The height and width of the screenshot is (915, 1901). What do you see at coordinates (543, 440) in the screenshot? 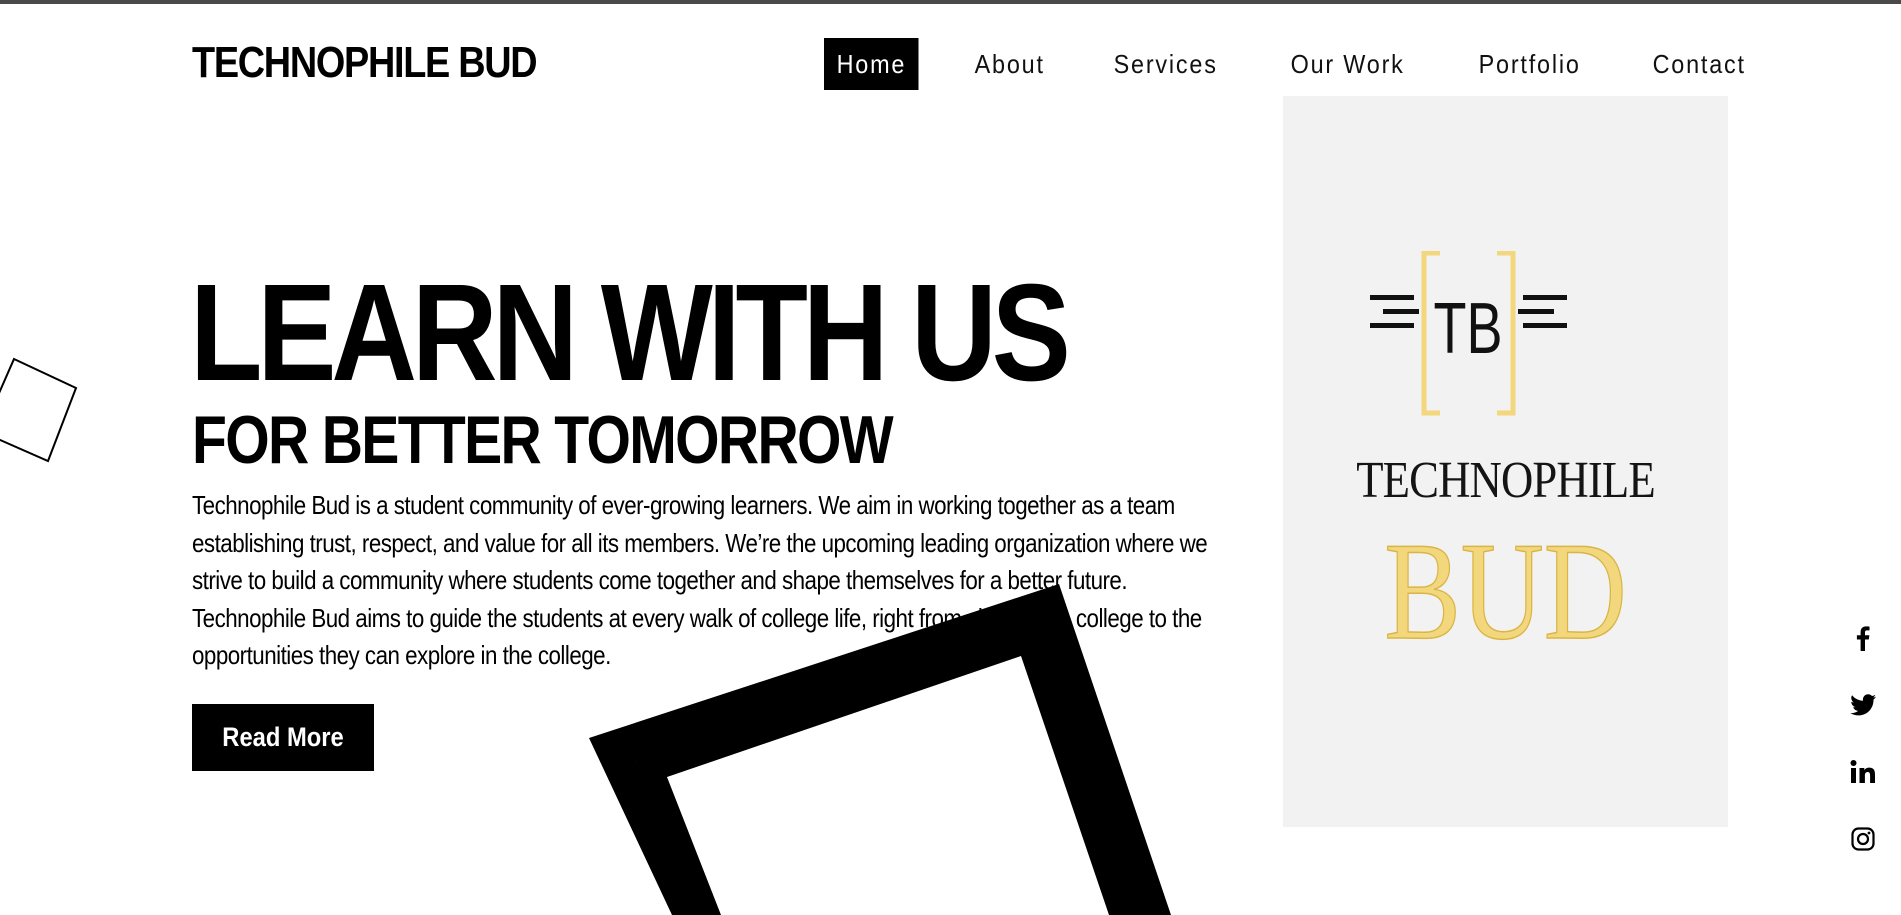
I see `hero-subheadline: FOR BETTER TOMORROW` at bounding box center [543, 440].